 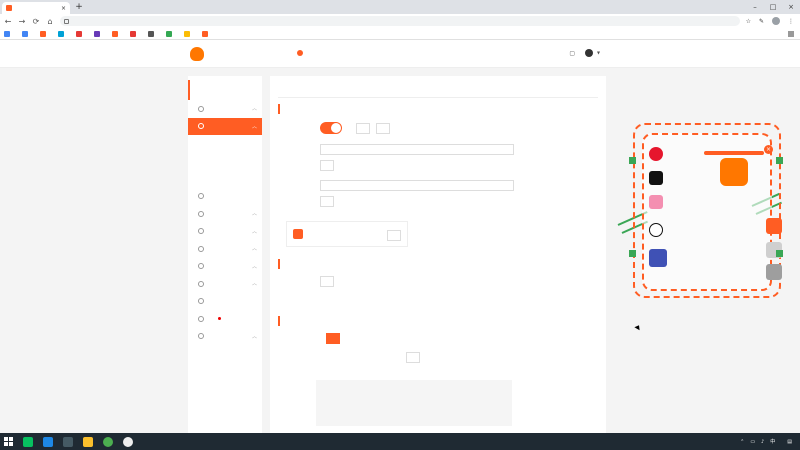 What do you see at coordinates (50, 21) in the screenshot?
I see `home-button: ⌂` at bounding box center [50, 21].